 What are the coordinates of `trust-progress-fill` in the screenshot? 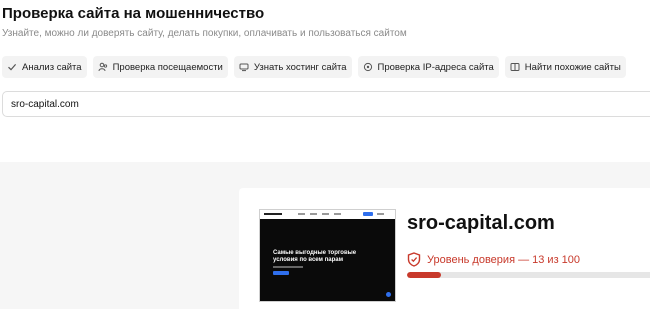 It's located at (424, 275).